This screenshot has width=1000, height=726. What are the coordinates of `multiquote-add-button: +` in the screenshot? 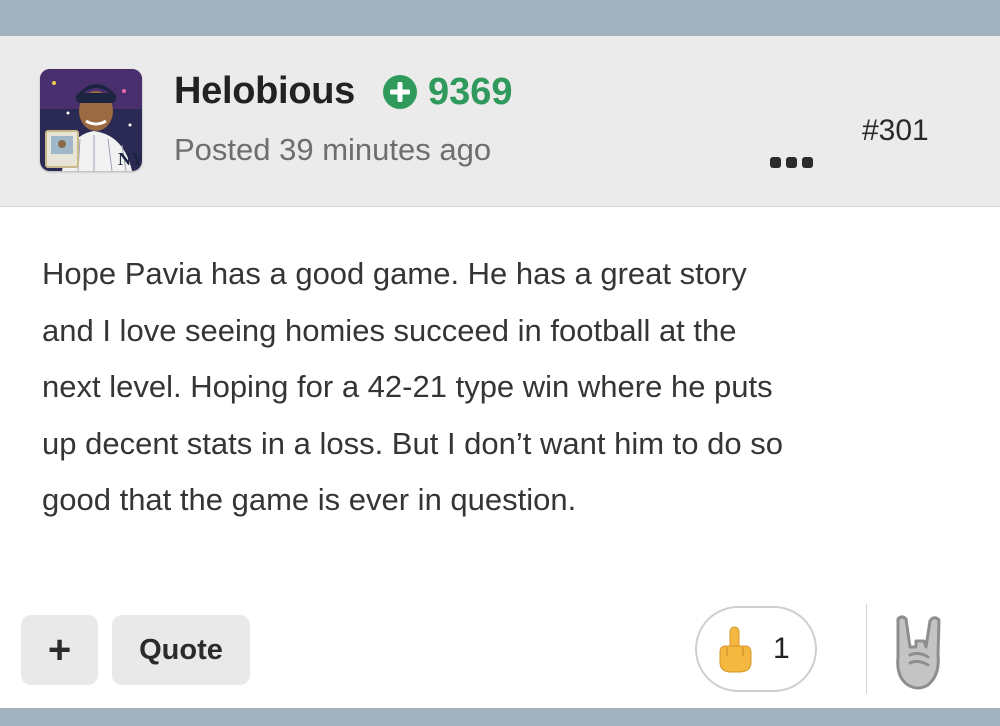 It's located at (59, 650).